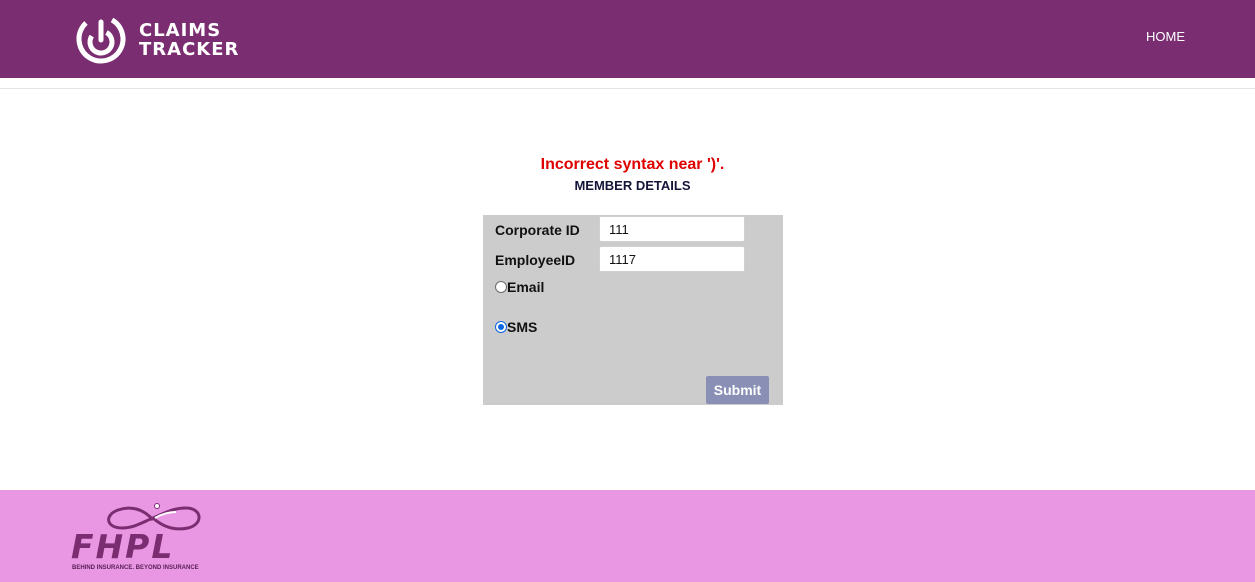 The height and width of the screenshot is (582, 1255). What do you see at coordinates (535, 260) in the screenshot?
I see `employee-id-label: EmployeeID` at bounding box center [535, 260].